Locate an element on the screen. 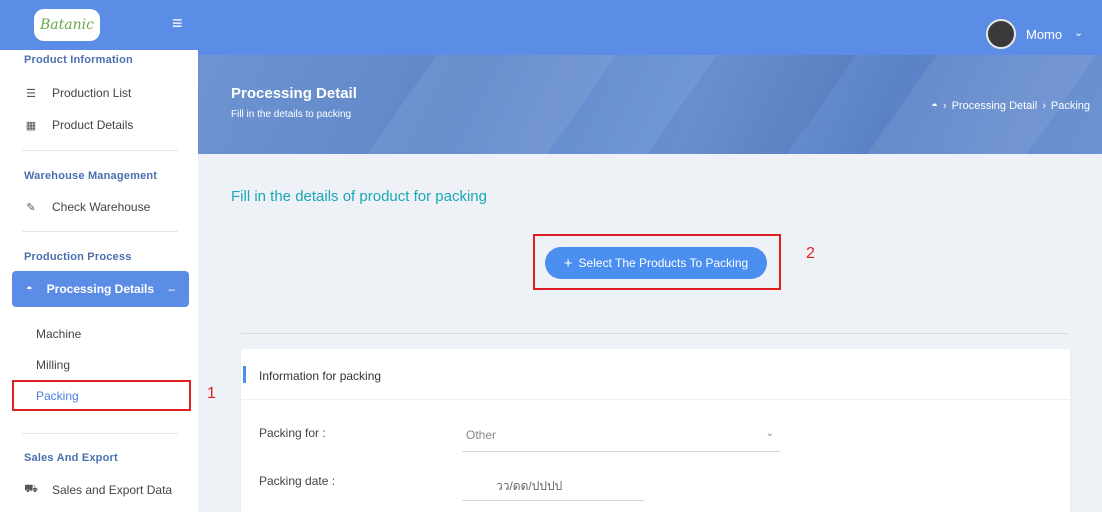 The width and height of the screenshot is (1102, 512). button-label: Select The Products To Packing is located at coordinates (663, 263).